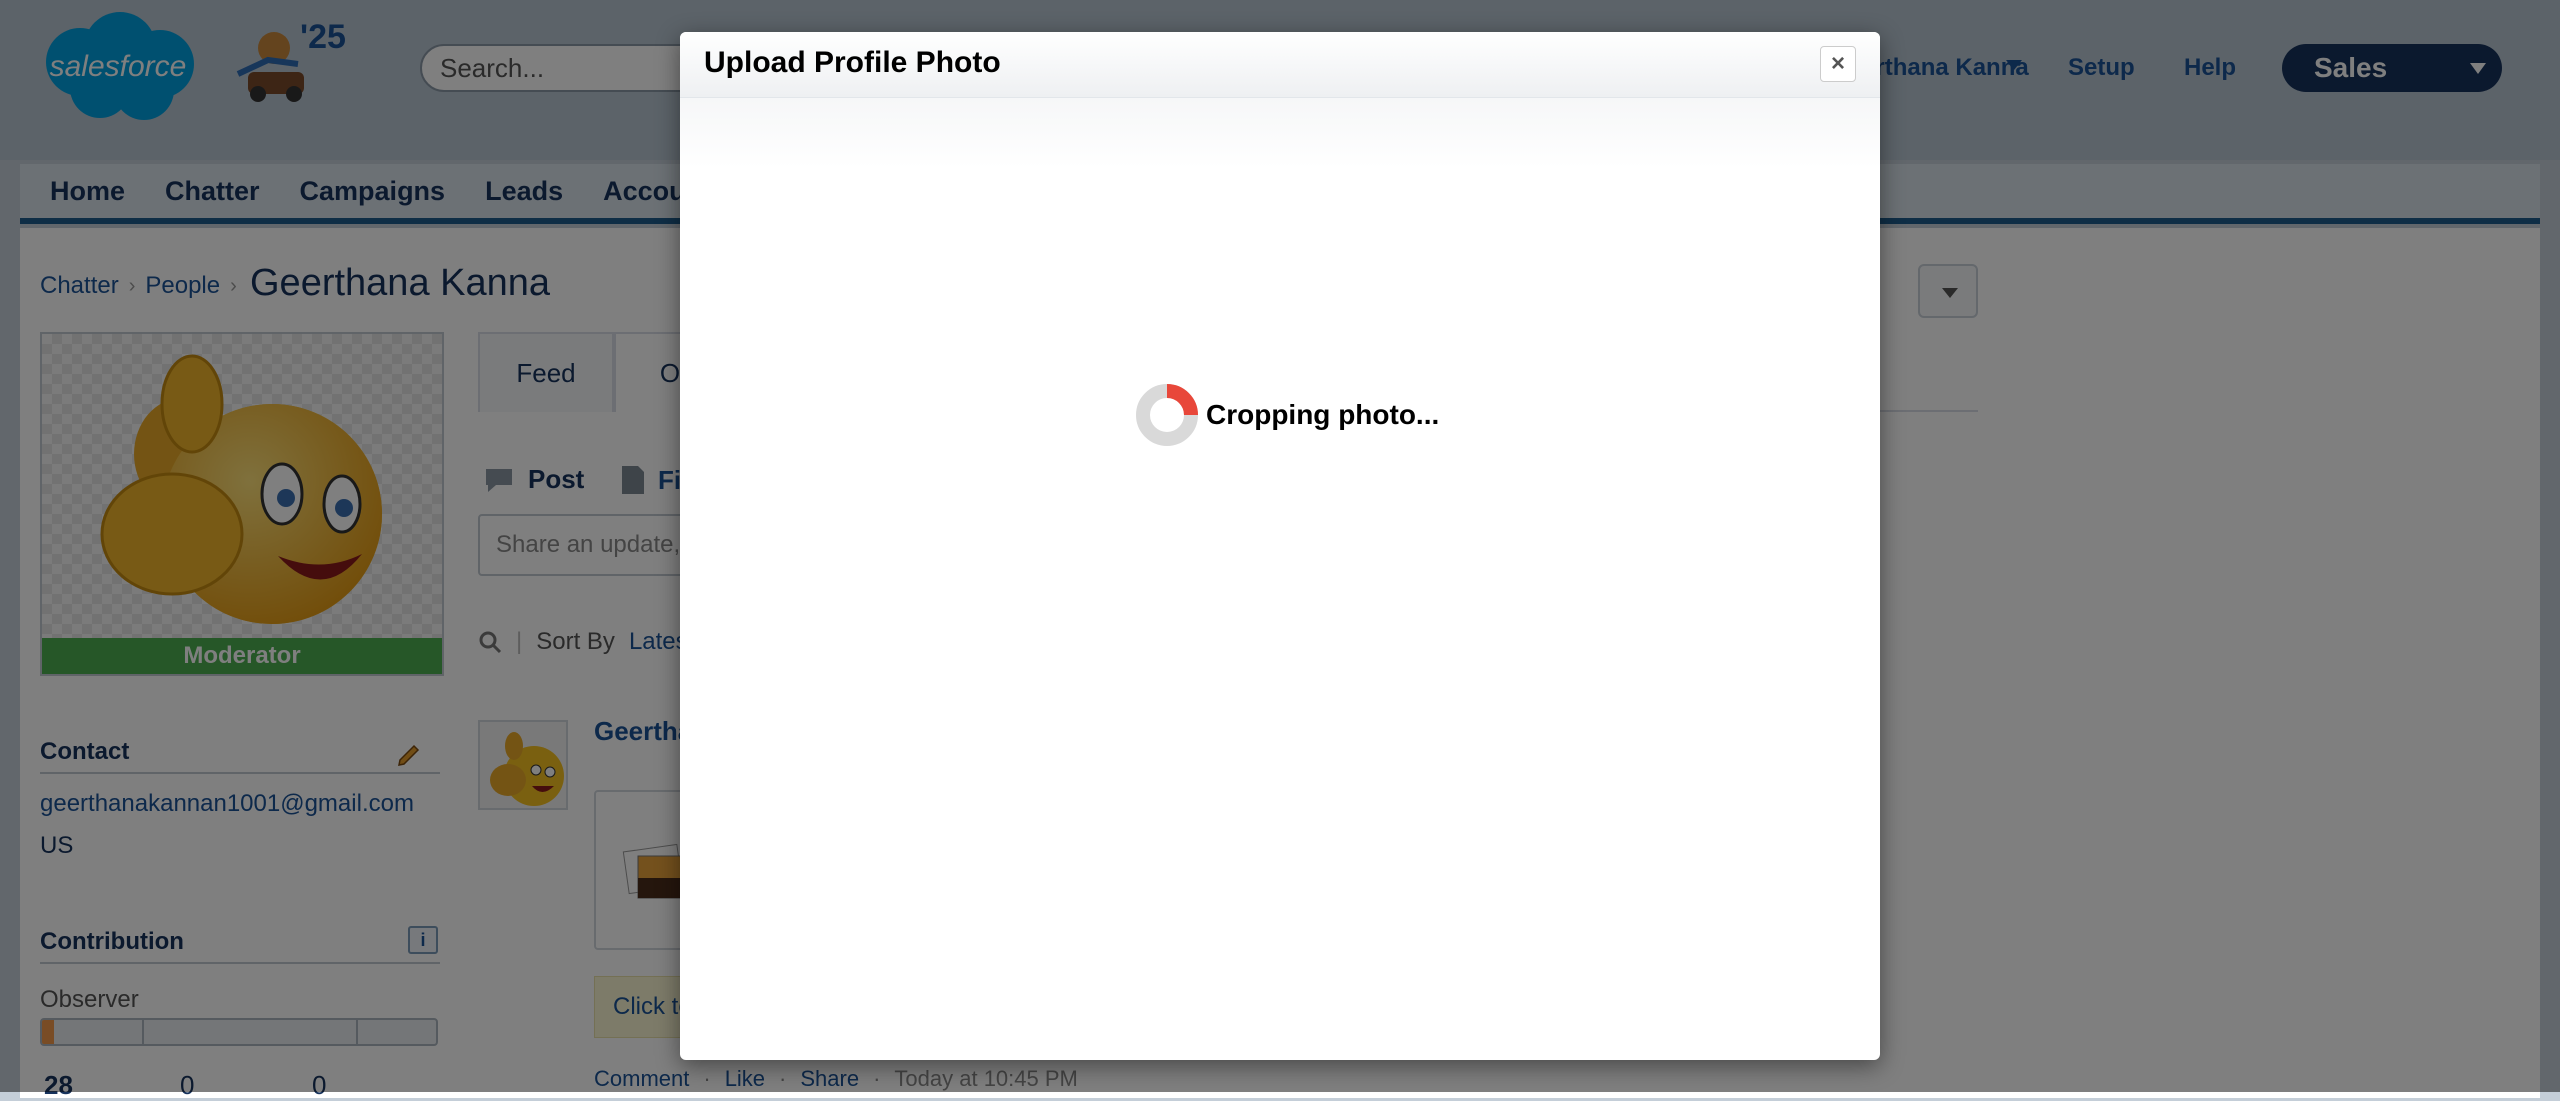  What do you see at coordinates (1167, 415) in the screenshot?
I see `loading-spinner-icon` at bounding box center [1167, 415].